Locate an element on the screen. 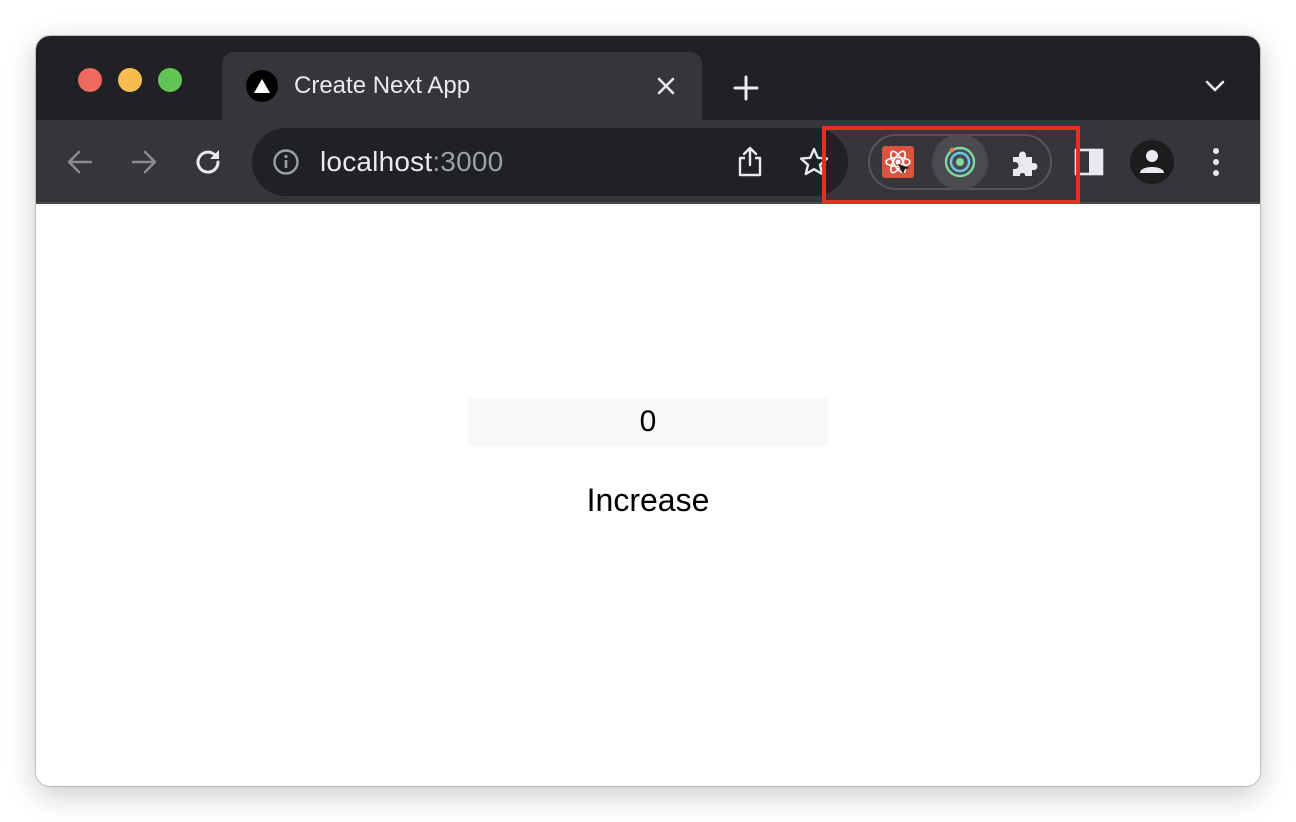  nextjs-favicon-icon is located at coordinates (262, 86).